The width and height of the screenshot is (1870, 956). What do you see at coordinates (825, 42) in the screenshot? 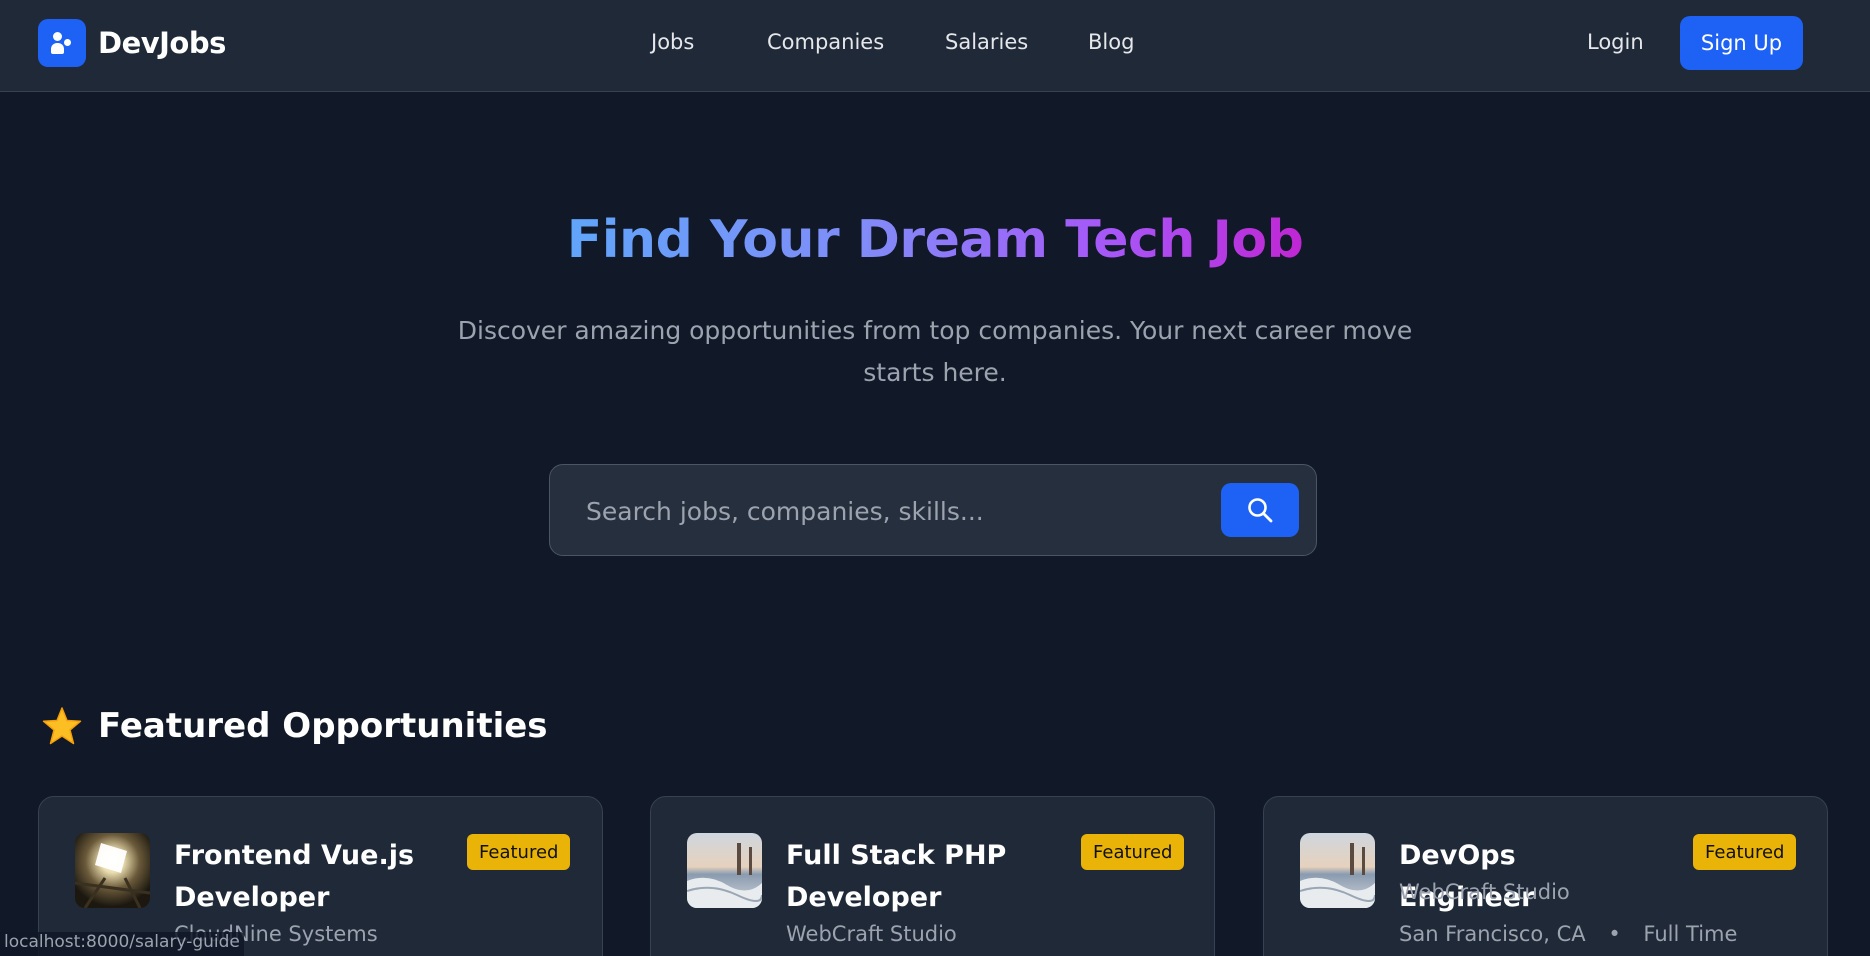
I see `nav-link-companies: Companies` at bounding box center [825, 42].